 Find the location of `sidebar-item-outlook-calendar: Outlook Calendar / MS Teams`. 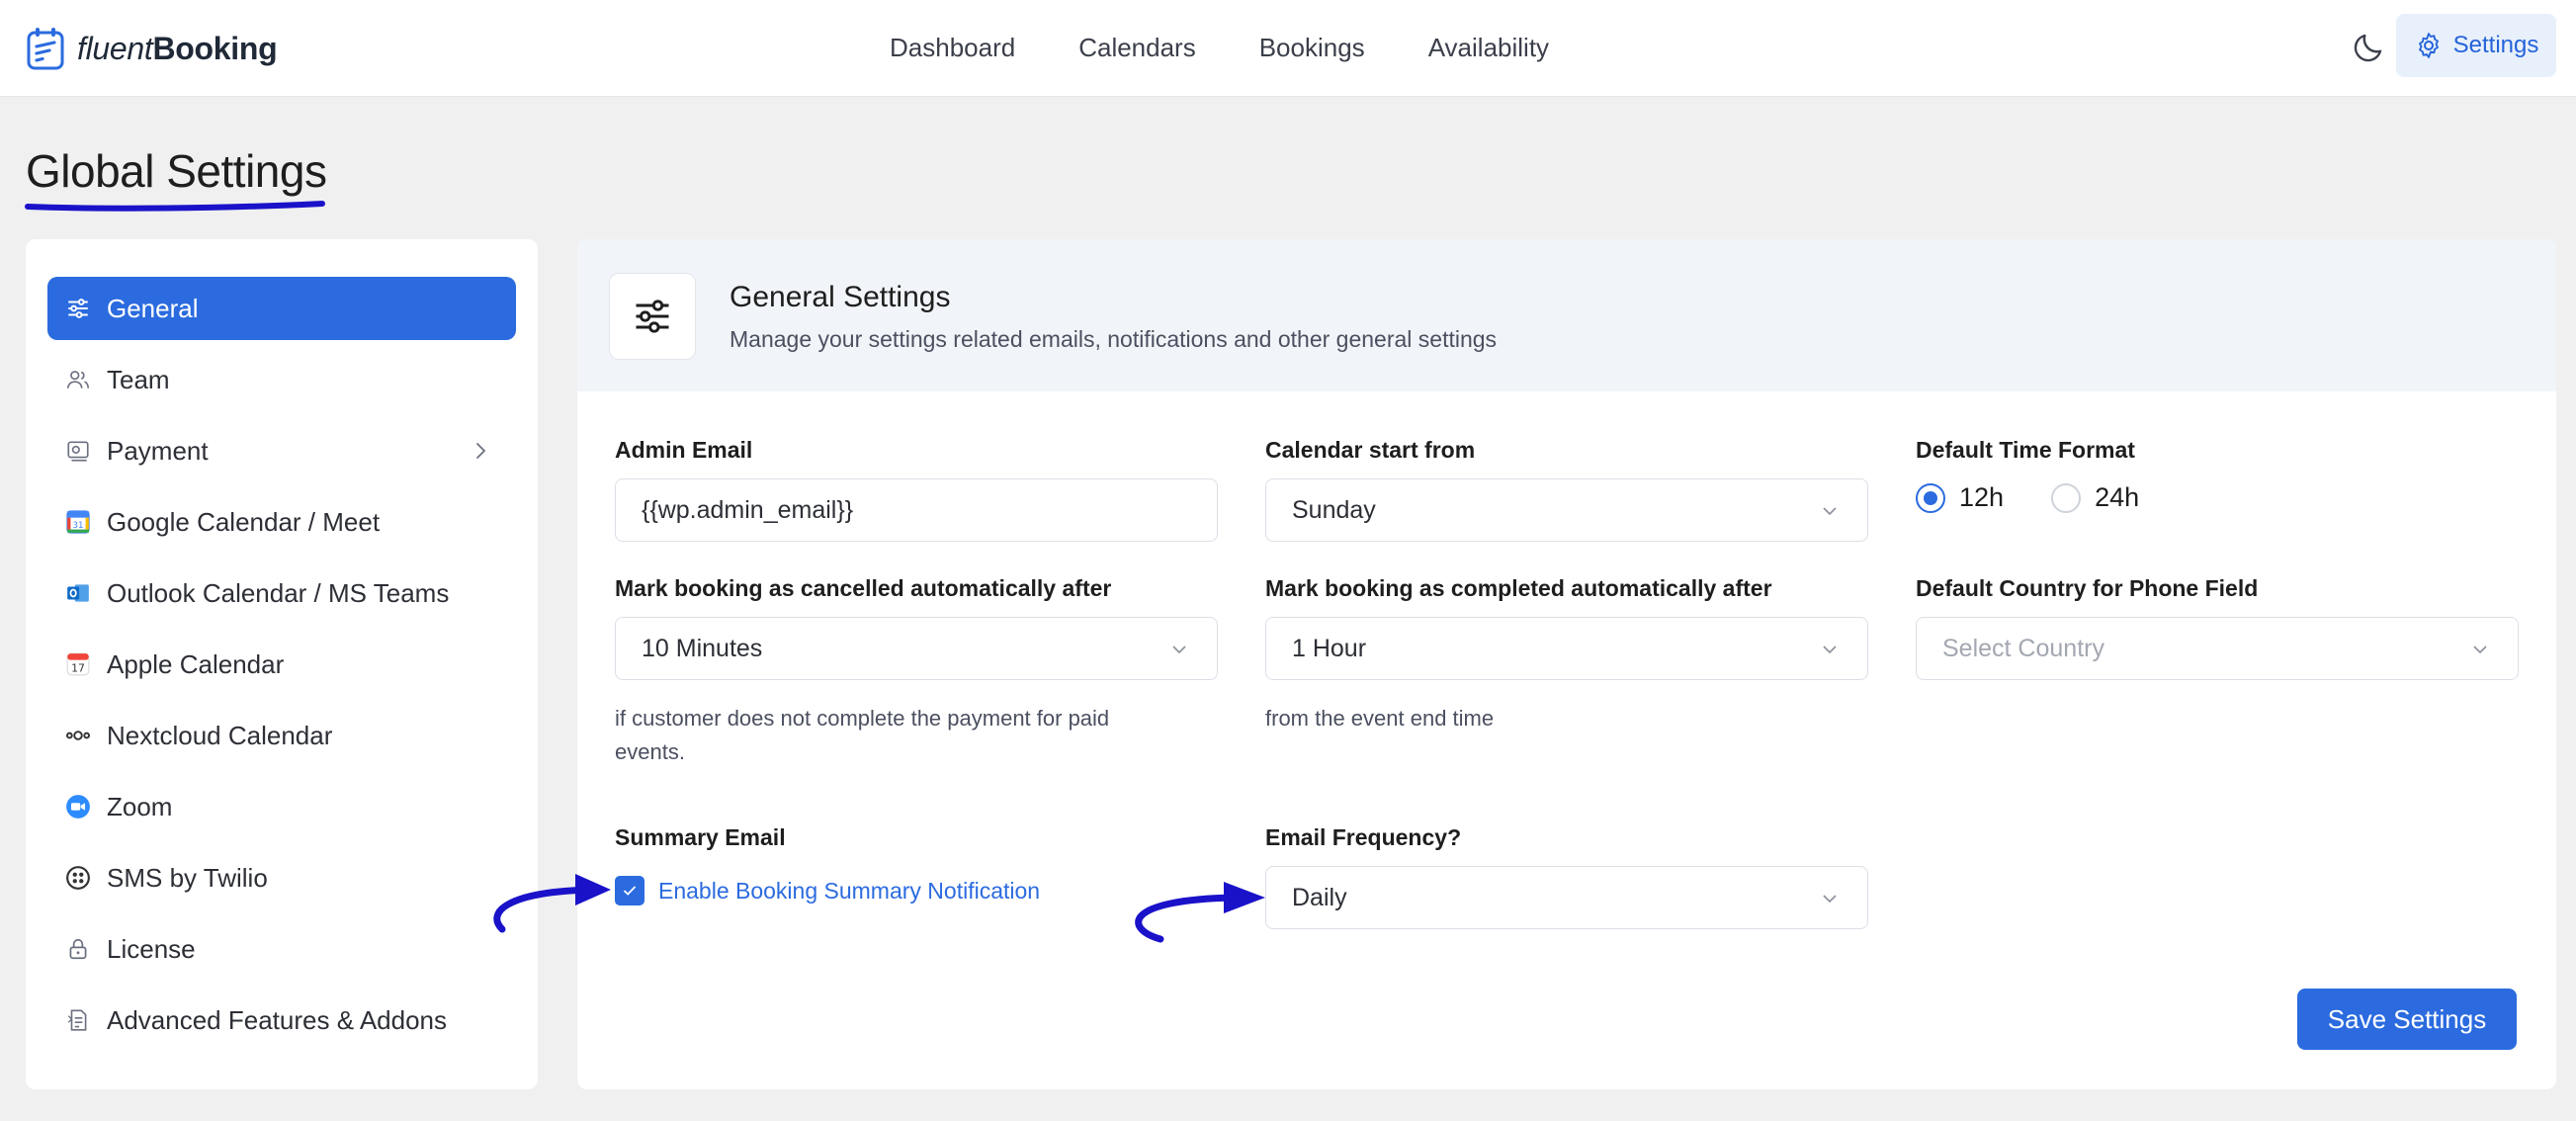

sidebar-item-outlook-calendar: Outlook Calendar / MS Teams is located at coordinates (281, 593).